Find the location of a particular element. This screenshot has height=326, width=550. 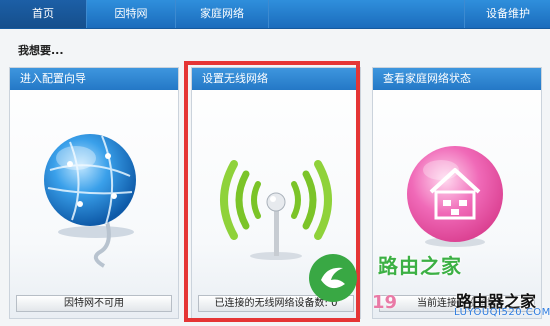

card-title: 设置无线网络 is located at coordinates (276, 79).